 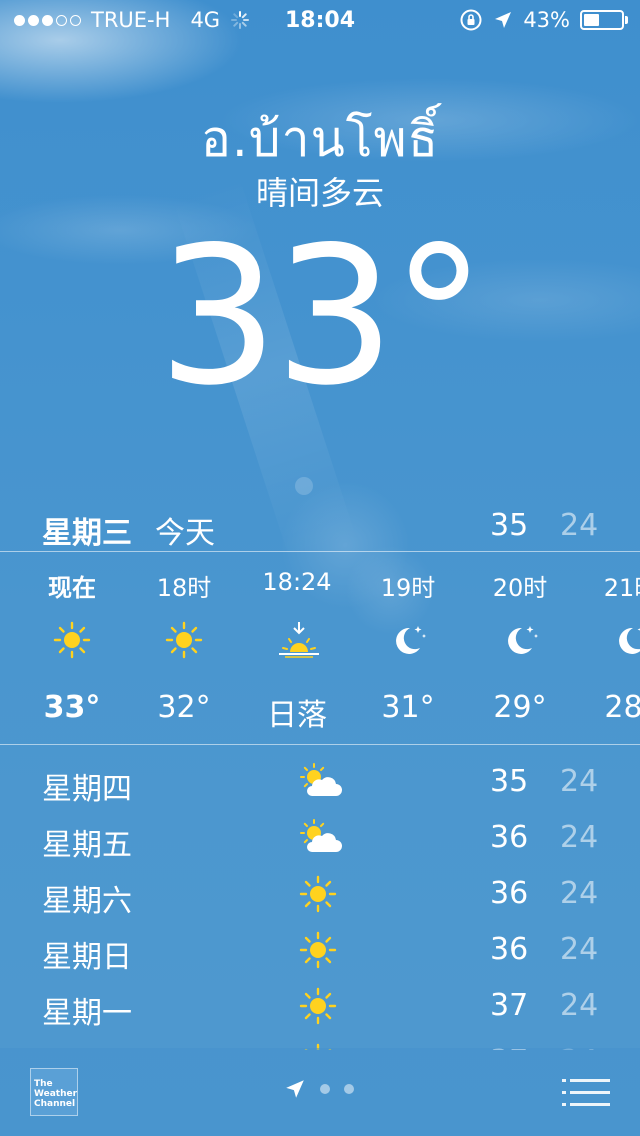 I want to click on hour-temp: 29°, so click(x=520, y=707).